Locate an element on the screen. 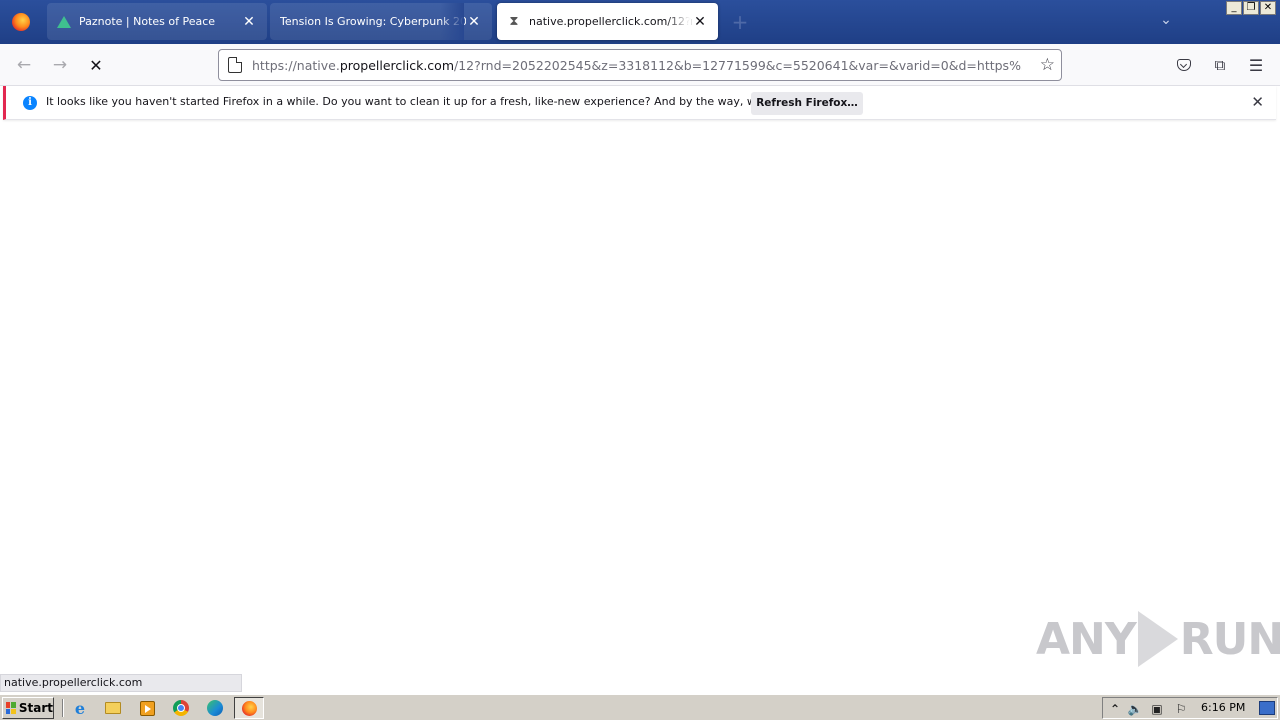 The height and width of the screenshot is (720, 1280). watermark-play-icon is located at coordinates (1157, 639).